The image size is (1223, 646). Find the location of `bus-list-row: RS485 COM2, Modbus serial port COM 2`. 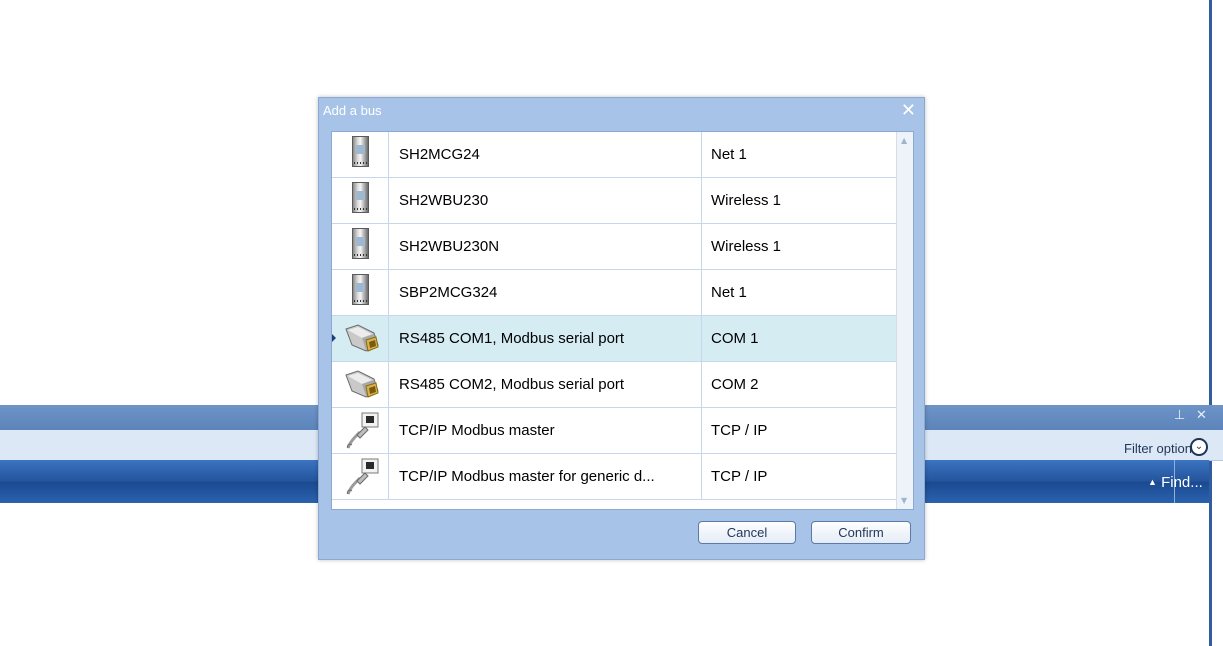

bus-list-row: RS485 COM2, Modbus serial port COM 2 is located at coordinates (614, 385).